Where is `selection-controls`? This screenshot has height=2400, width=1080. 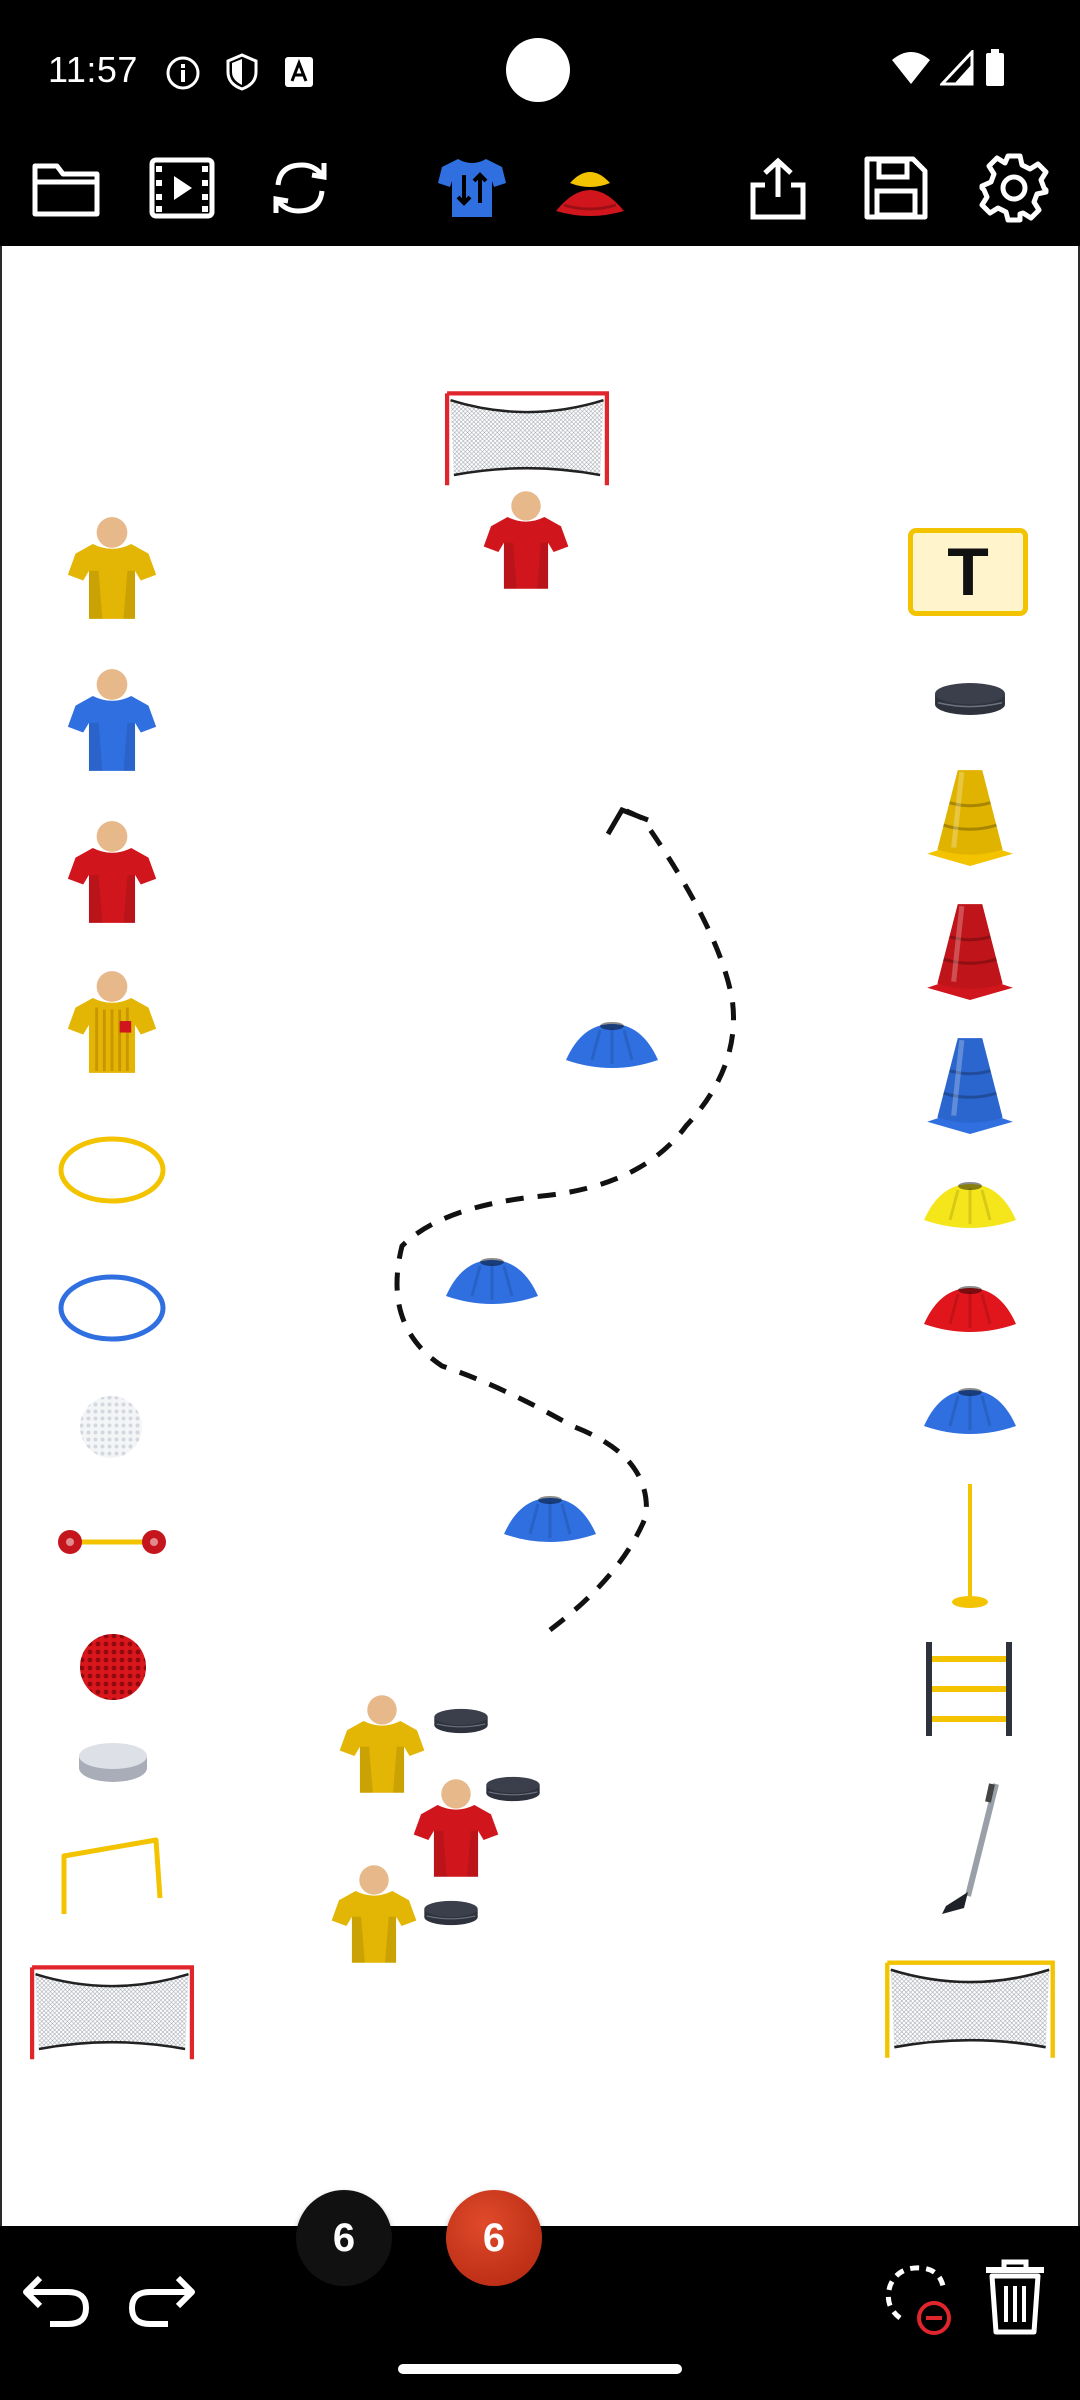 selection-controls is located at coordinates (970, 2313).